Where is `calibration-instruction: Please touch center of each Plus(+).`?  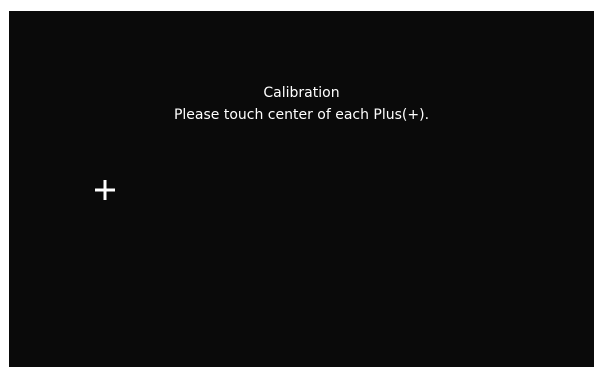 calibration-instruction: Please touch center of each Plus(+). is located at coordinates (301, 115).